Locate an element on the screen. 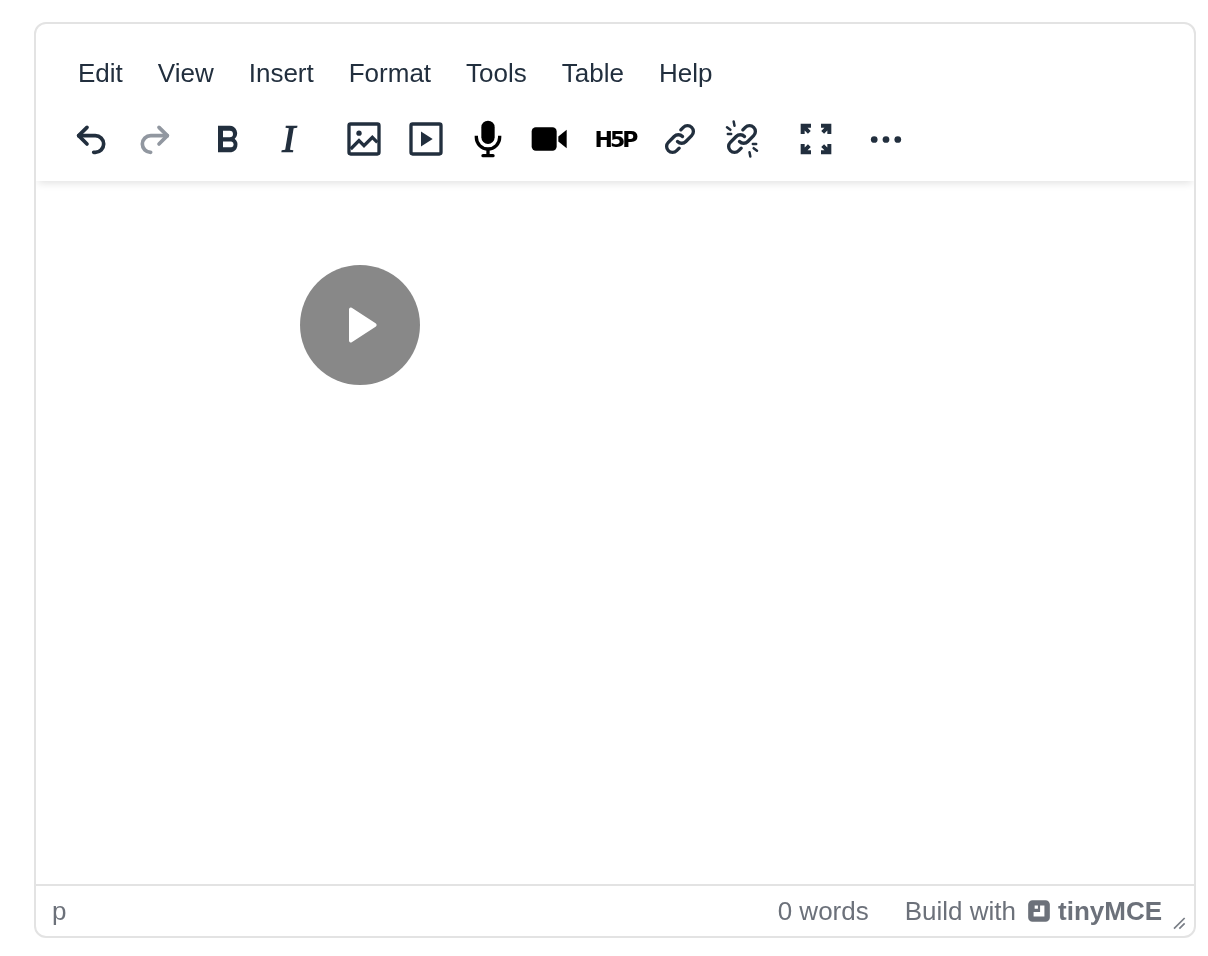  menu-item: View is located at coordinates (185, 73).